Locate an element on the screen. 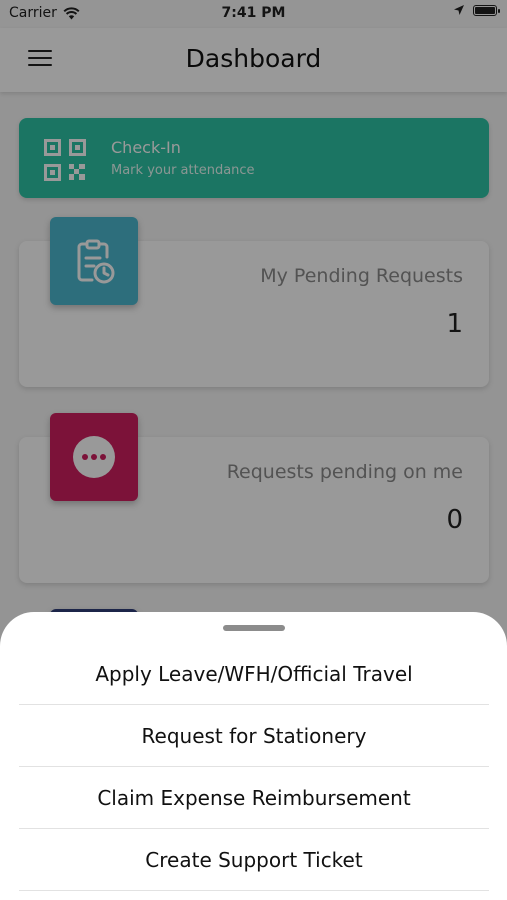 The width and height of the screenshot is (507, 900). create-support-ticket-option: Create Support Ticket is located at coordinates (254, 860).